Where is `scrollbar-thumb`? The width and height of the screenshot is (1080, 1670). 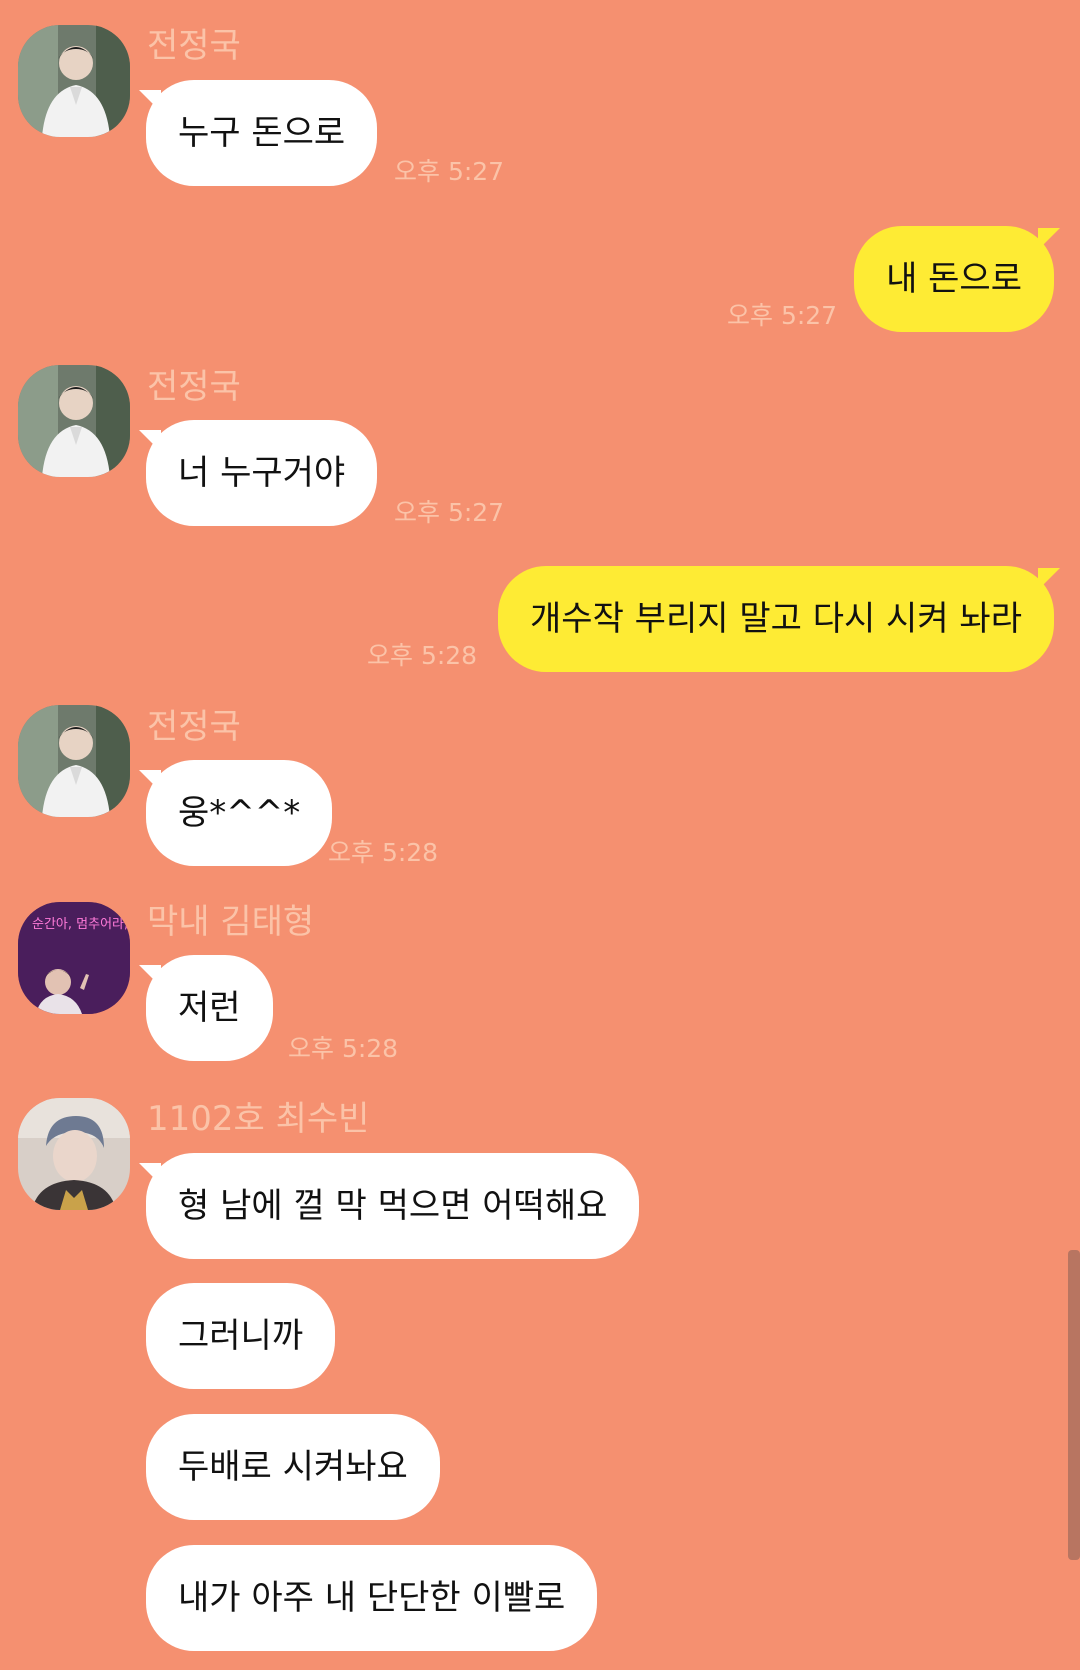
scrollbar-thumb is located at coordinates (1074, 1405).